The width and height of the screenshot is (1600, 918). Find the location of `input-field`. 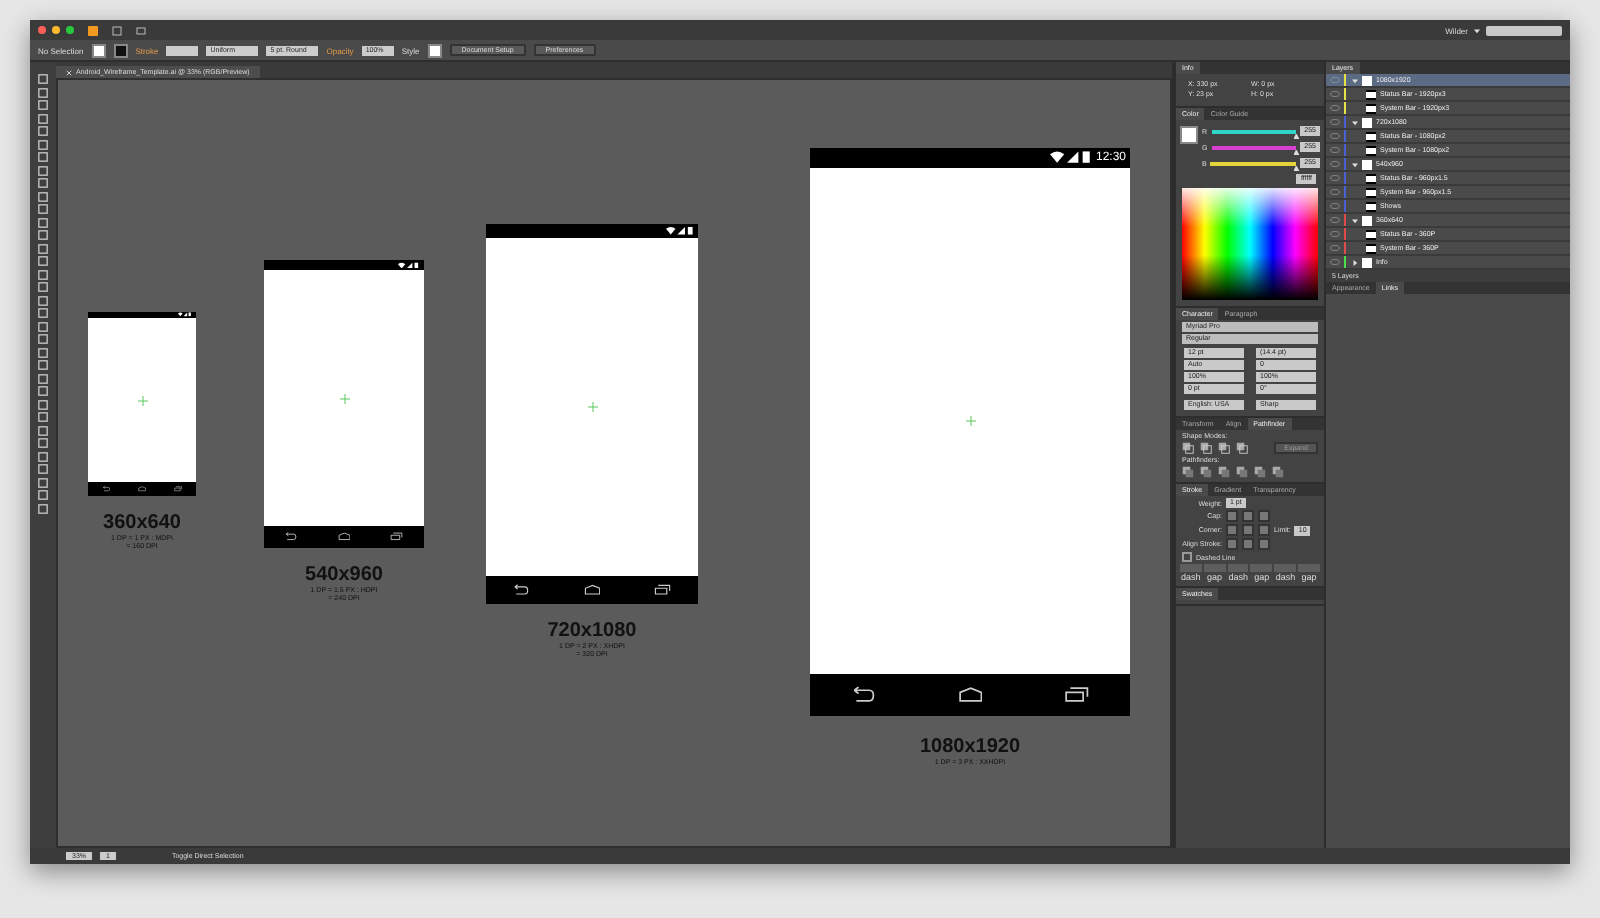

input-field is located at coordinates (1191, 568).